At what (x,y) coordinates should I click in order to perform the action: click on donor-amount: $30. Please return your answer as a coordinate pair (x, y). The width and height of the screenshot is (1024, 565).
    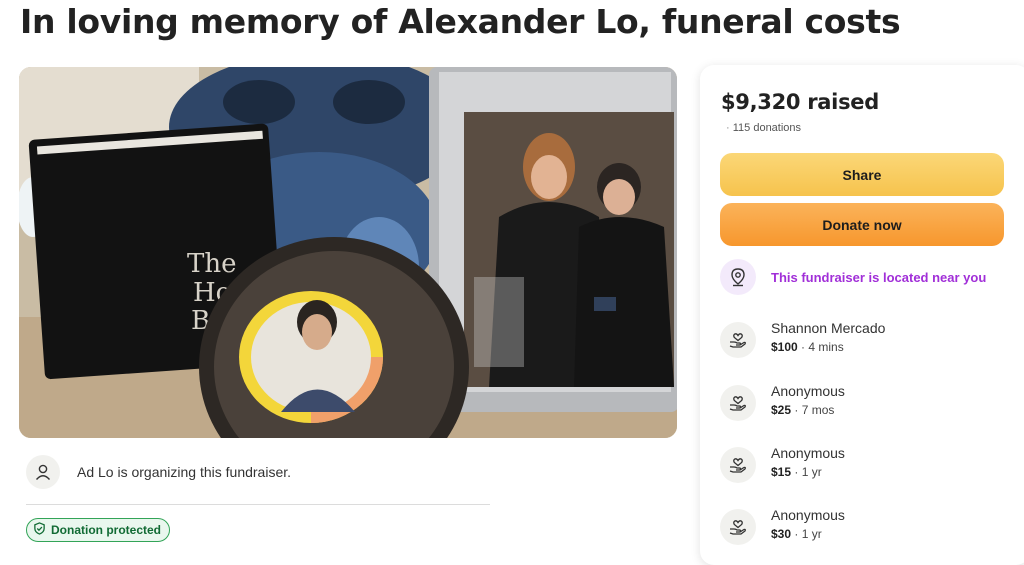
    Looking at the image, I should click on (781, 534).